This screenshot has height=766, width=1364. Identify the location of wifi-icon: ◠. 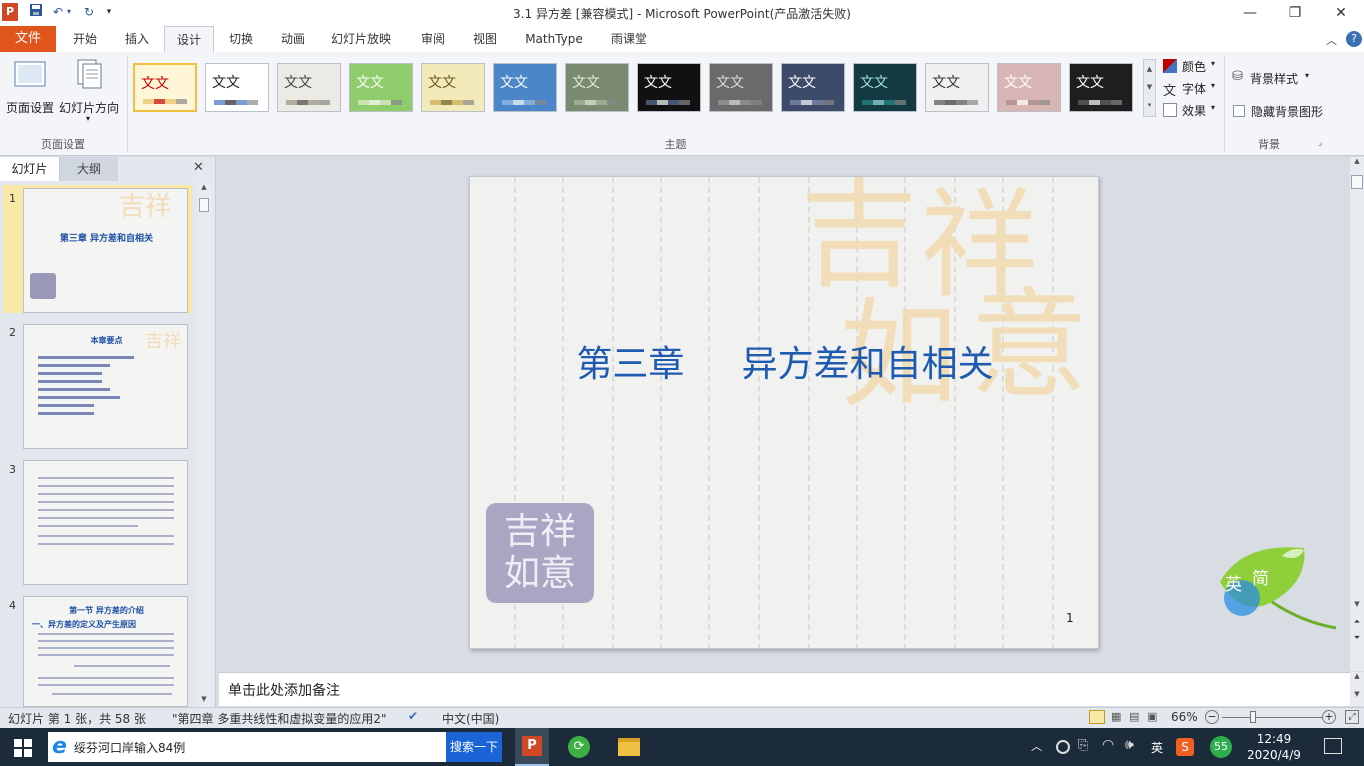
(1108, 745).